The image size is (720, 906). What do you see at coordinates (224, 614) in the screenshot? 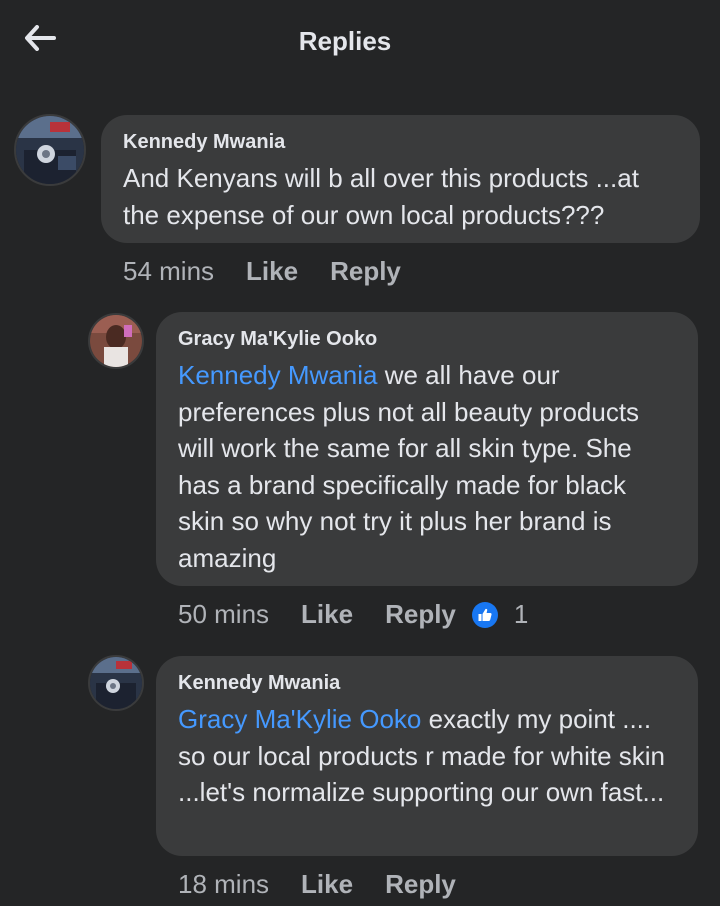
I see `comment-timestamp: 50 mins` at bounding box center [224, 614].